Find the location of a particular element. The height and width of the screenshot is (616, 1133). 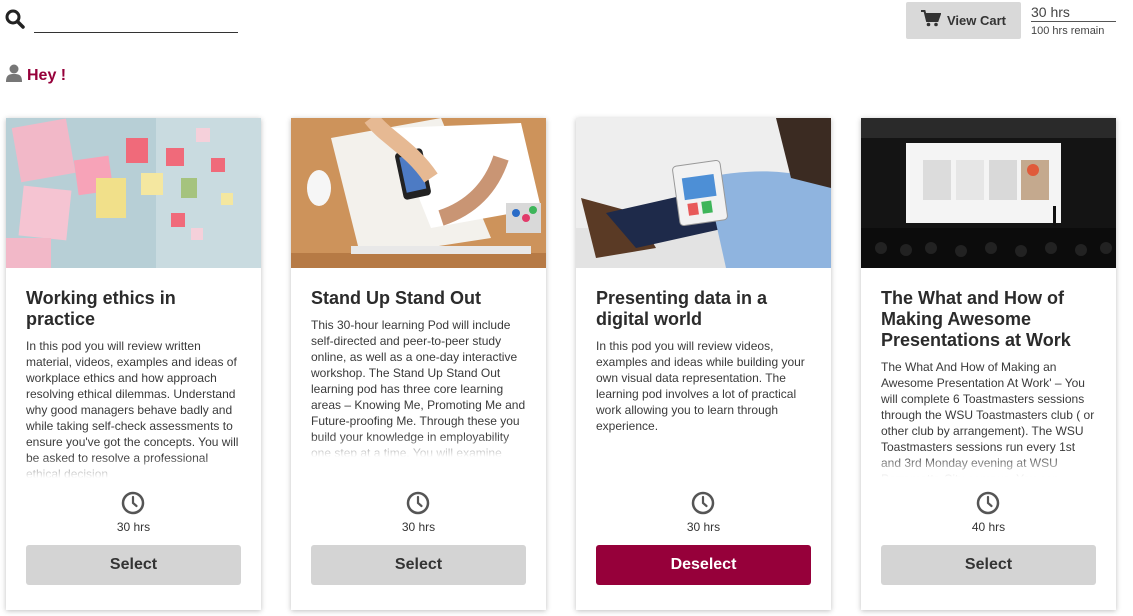

deselect-button: Deselect is located at coordinates (703, 565).